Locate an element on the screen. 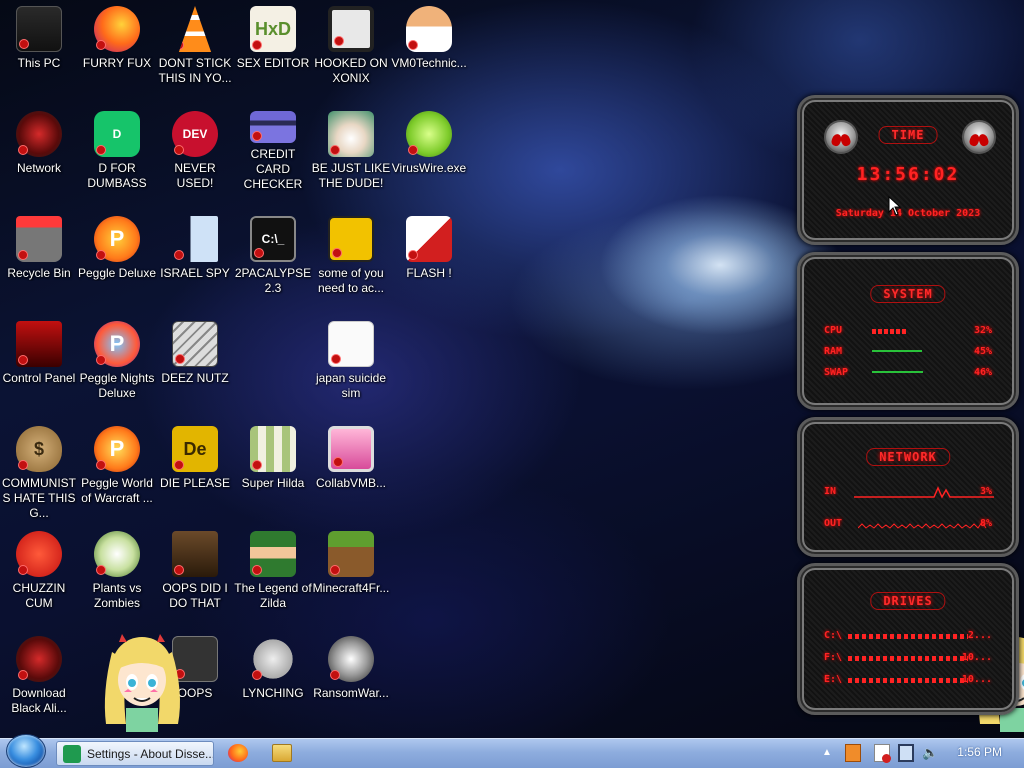 The image size is (1024, 768). network-status-icon is located at coordinates (906, 753).